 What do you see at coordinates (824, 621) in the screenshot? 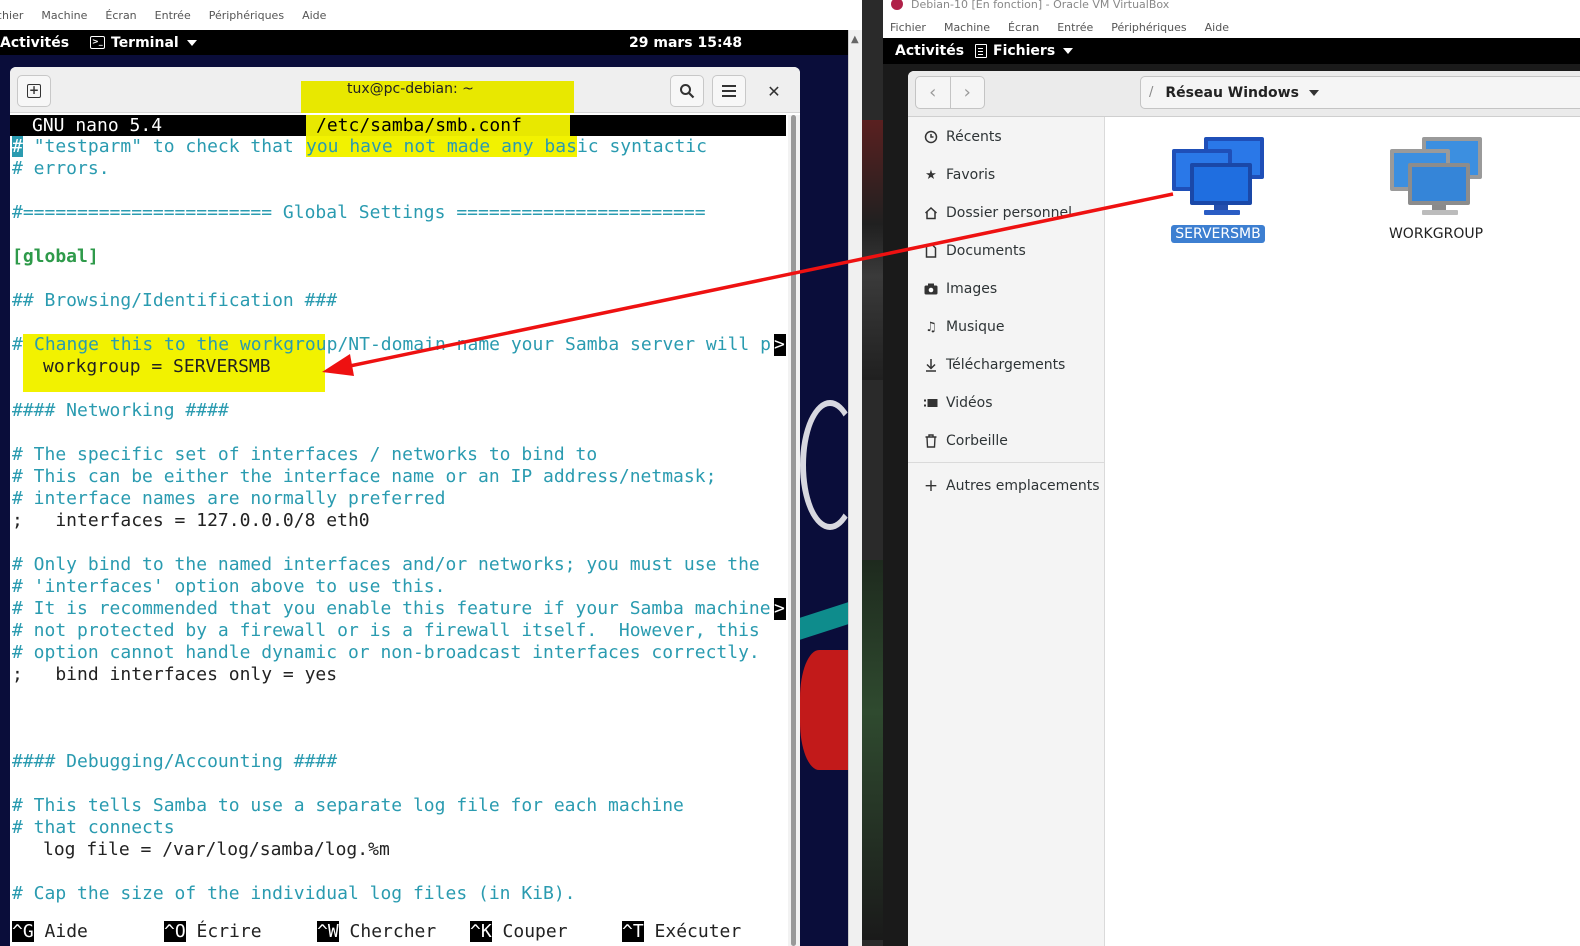
I see `desktop-teal-stripe` at bounding box center [824, 621].